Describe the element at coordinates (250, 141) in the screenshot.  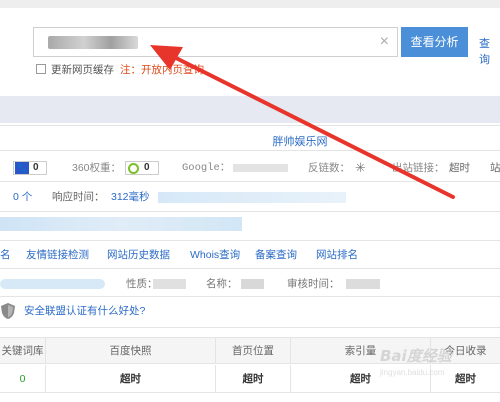
I see `site-title: 胖帅娱乐网` at that location.